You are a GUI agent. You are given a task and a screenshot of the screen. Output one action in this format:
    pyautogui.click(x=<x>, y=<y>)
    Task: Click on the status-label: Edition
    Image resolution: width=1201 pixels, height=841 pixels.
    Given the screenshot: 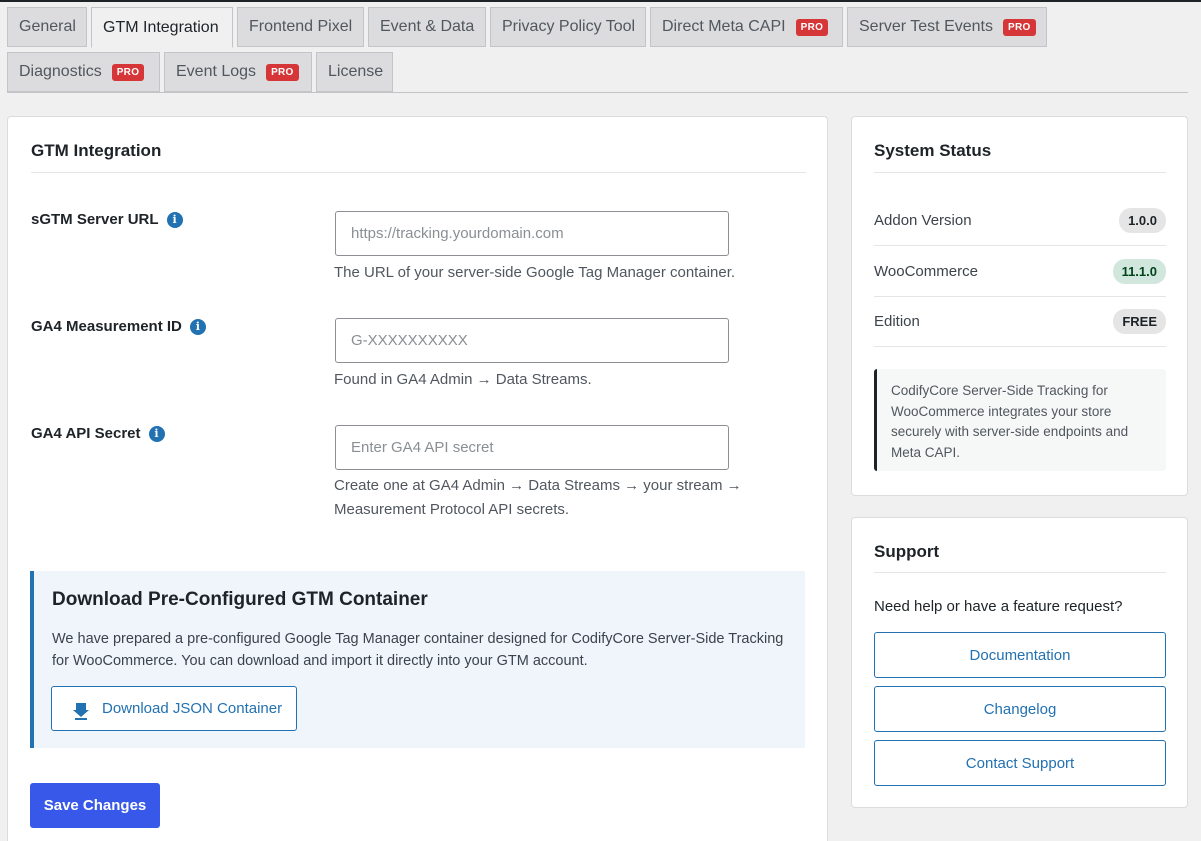 What is the action you would take?
    pyautogui.click(x=897, y=321)
    